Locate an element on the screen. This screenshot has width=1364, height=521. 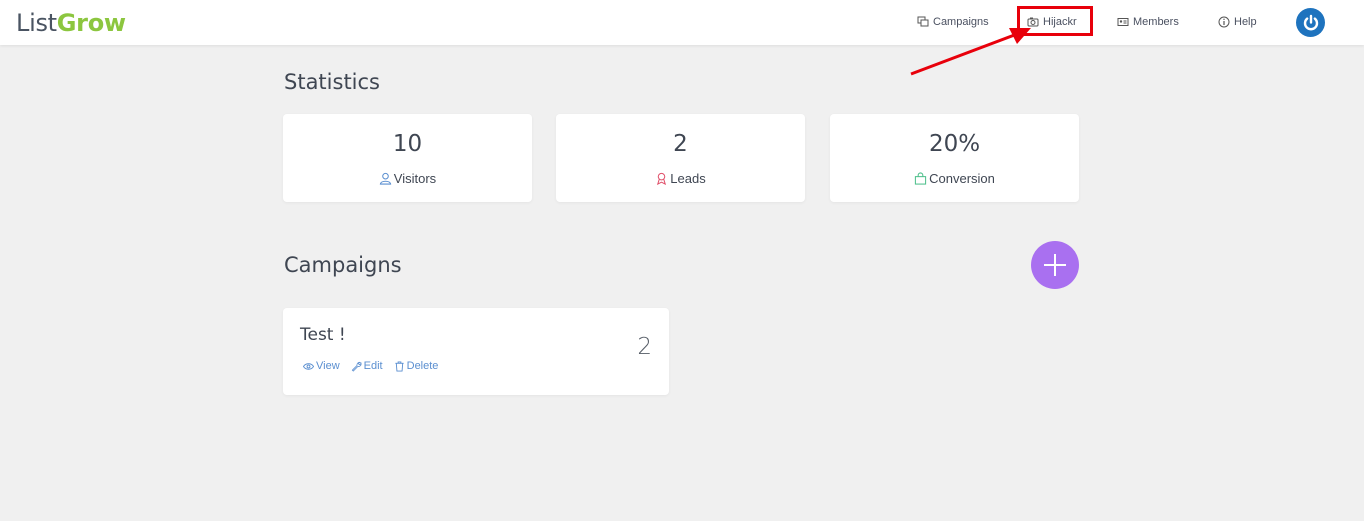
id-card-icon is located at coordinates (1123, 22).